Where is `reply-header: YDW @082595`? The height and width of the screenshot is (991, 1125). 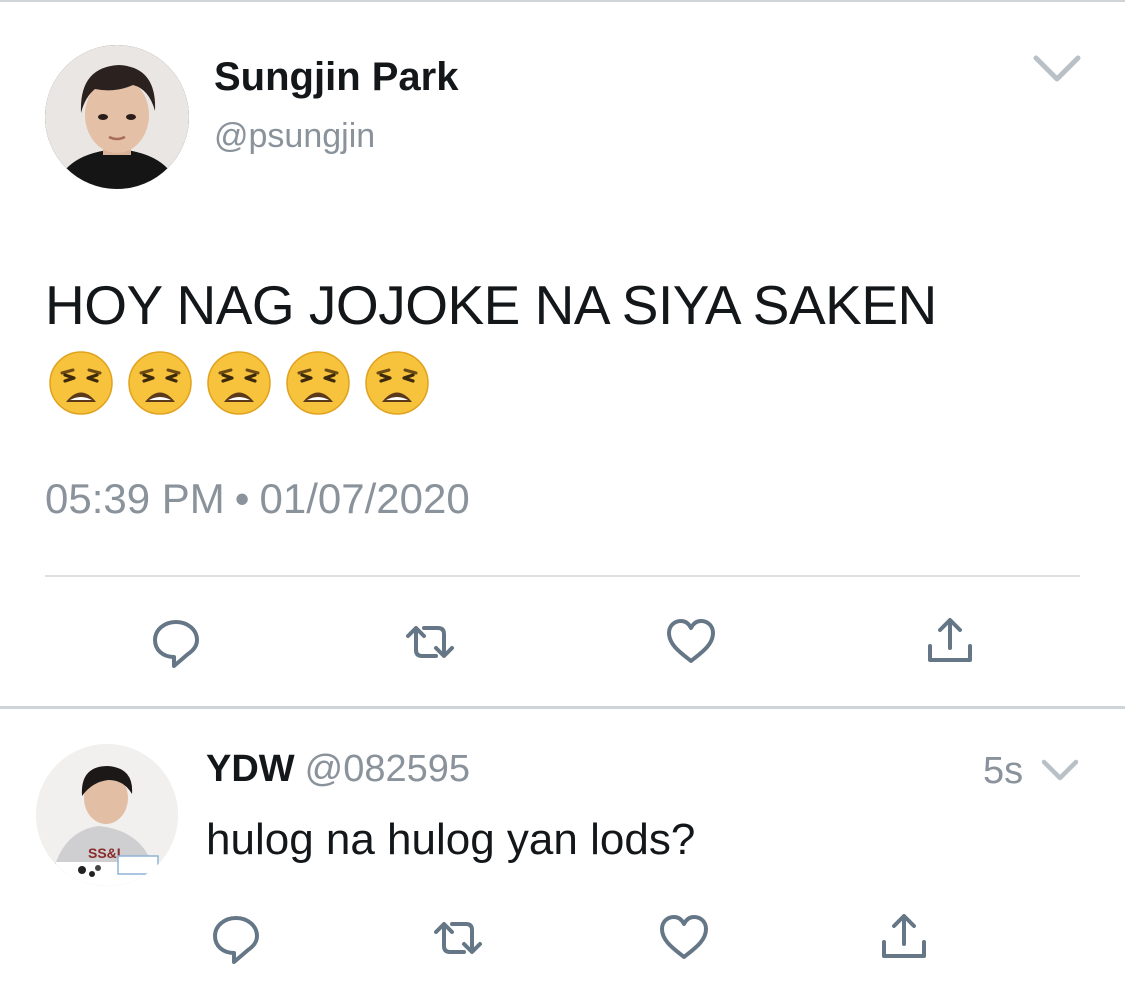
reply-header: YDW @082595 is located at coordinates (338, 769).